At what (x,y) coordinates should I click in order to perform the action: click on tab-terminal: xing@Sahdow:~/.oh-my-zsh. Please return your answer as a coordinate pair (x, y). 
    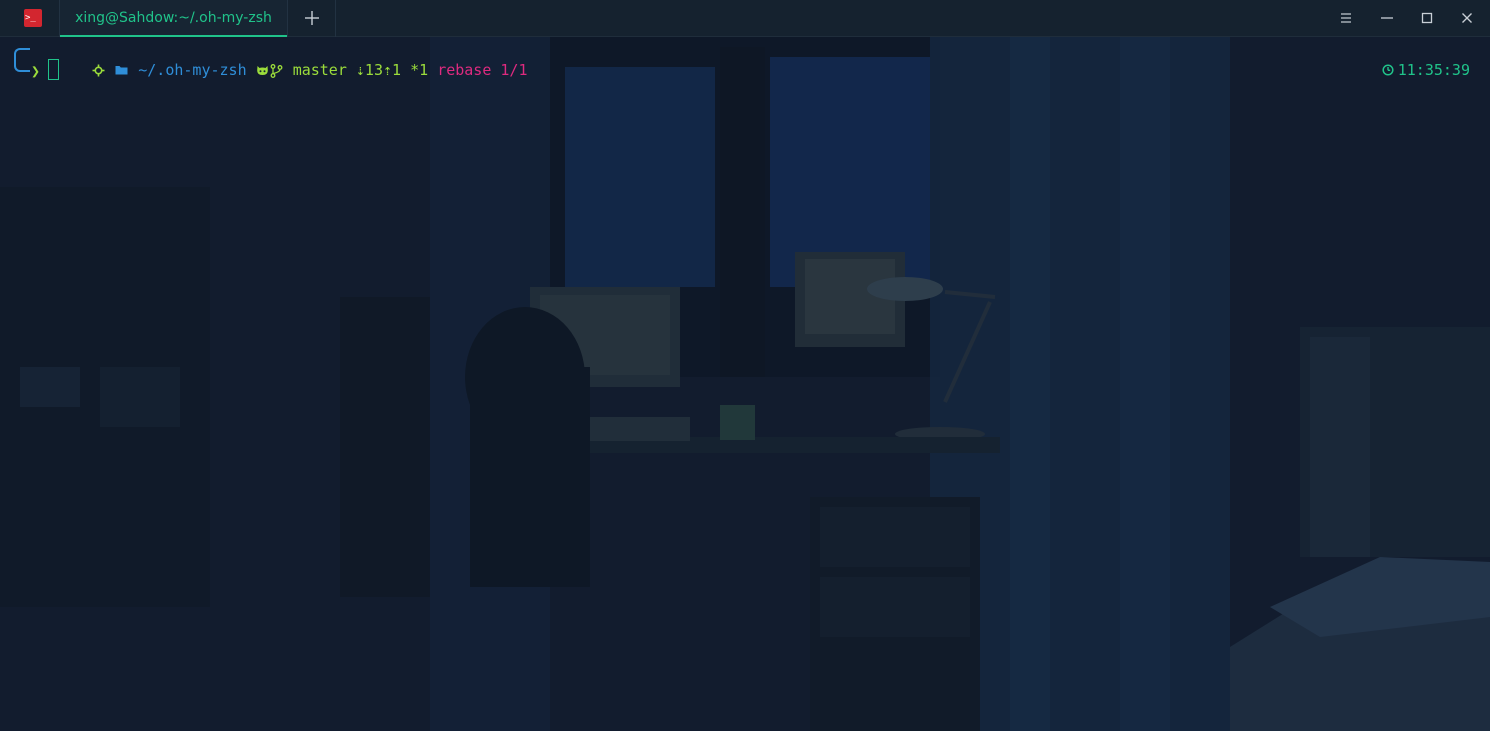
    Looking at the image, I should click on (173, 18).